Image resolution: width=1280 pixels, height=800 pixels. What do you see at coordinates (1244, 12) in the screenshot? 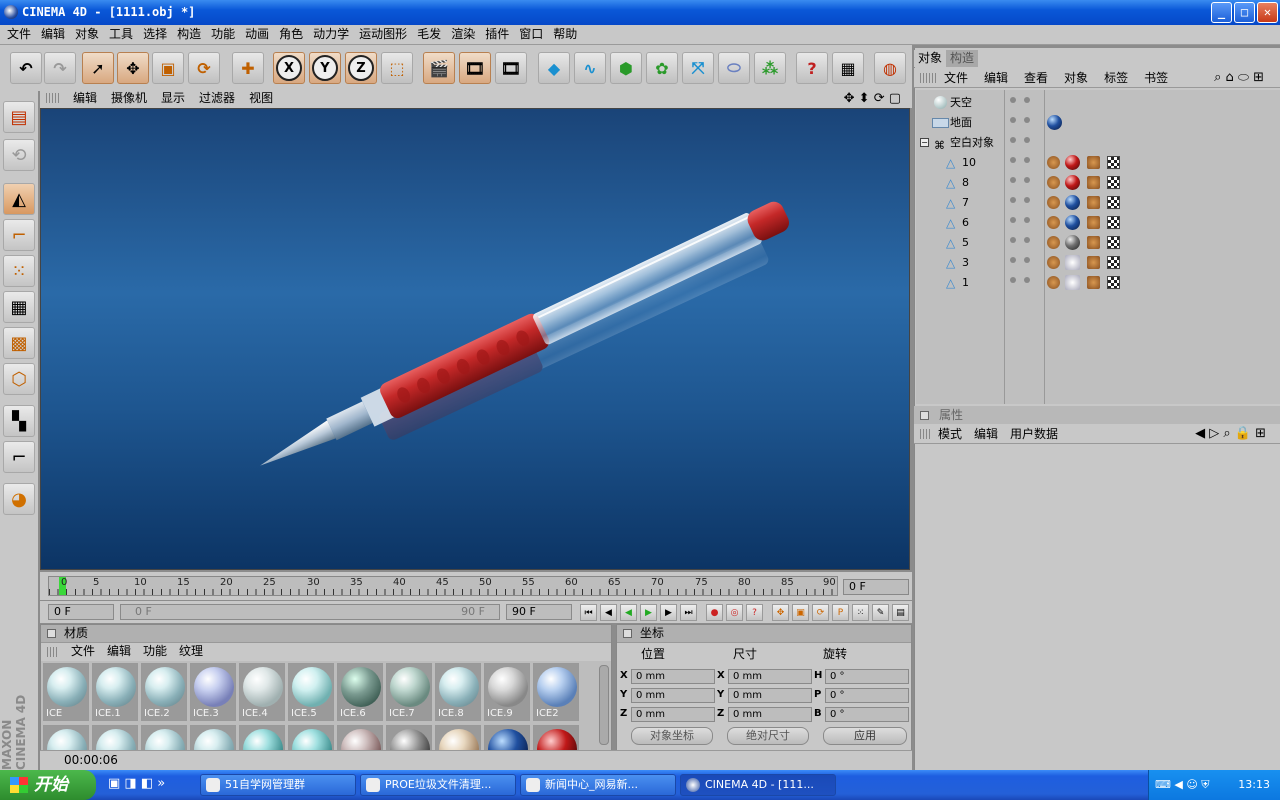
I see `maximize-button: □` at bounding box center [1244, 12].